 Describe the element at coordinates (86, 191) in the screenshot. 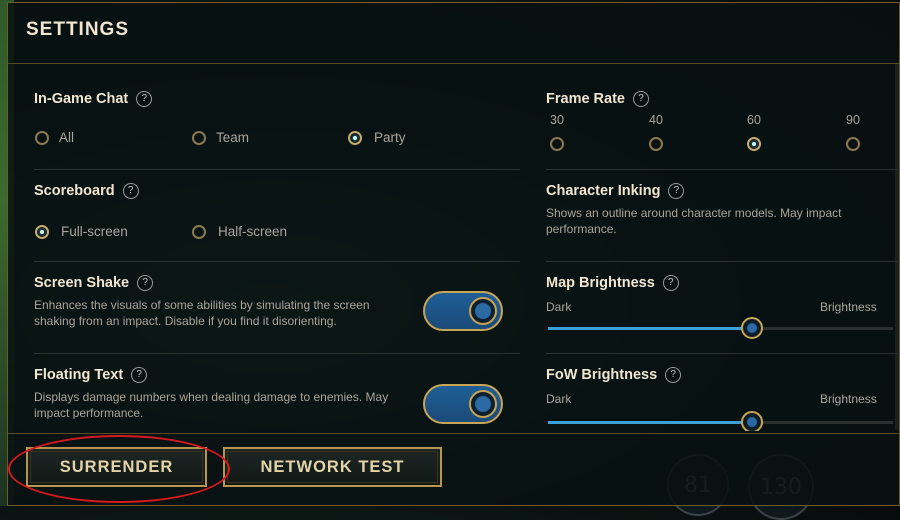

I see `scoreboard-label: Scoreboard?` at that location.